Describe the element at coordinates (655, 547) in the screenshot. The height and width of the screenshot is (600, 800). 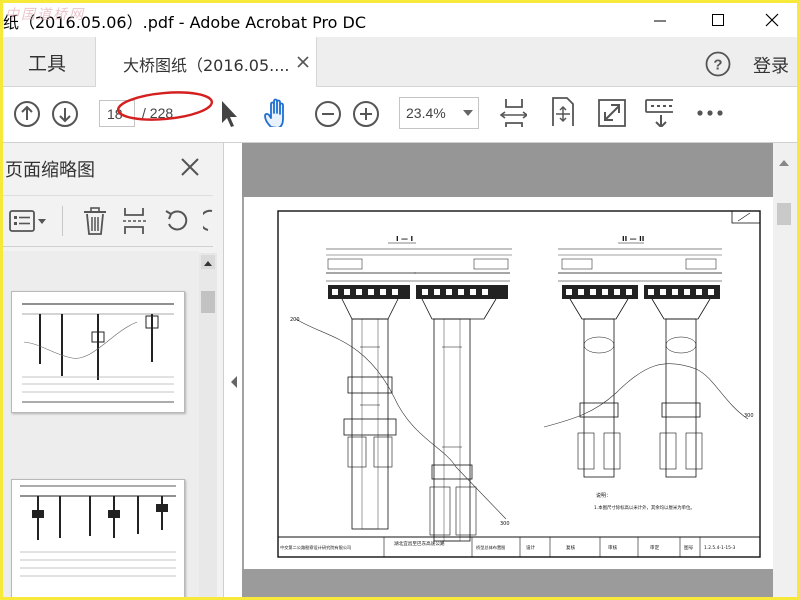
I see `title-block-approve: 审定` at that location.